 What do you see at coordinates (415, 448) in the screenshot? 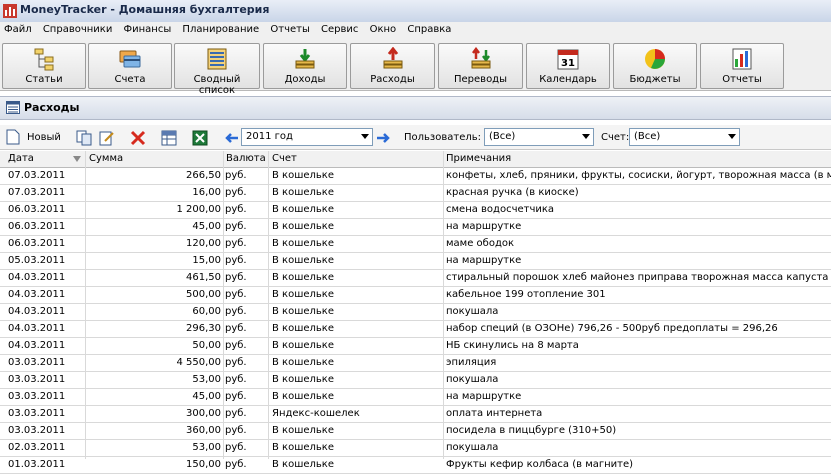
I see `table-row: 02.03.2011 53,00 руб. В кошельке покушала` at bounding box center [415, 448].